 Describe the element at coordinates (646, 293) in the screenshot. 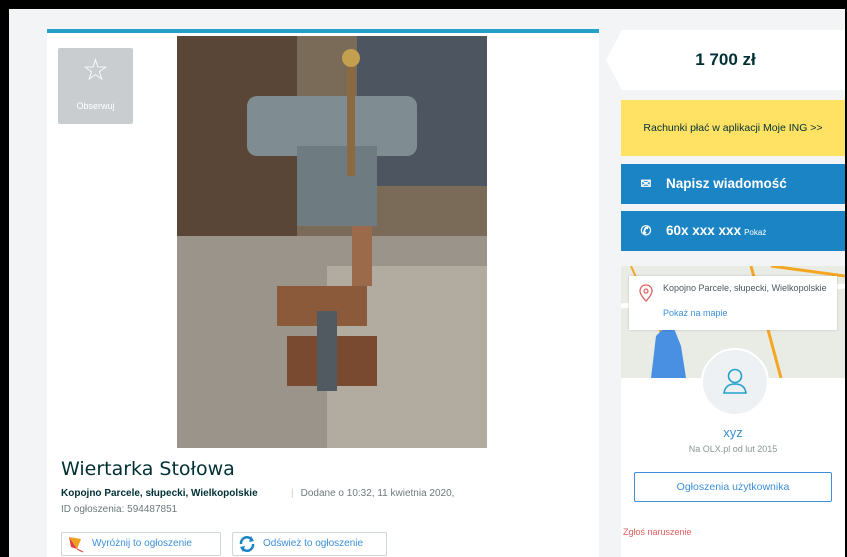

I see `map-pin-icon` at that location.